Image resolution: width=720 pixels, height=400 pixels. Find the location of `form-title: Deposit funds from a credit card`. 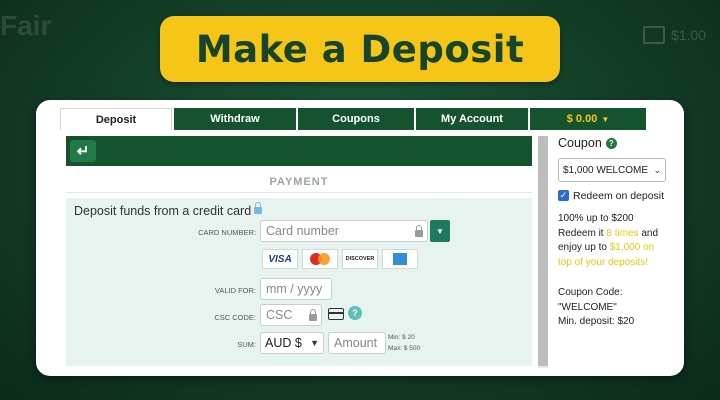

form-title: Deposit funds from a credit card is located at coordinates (168, 210).